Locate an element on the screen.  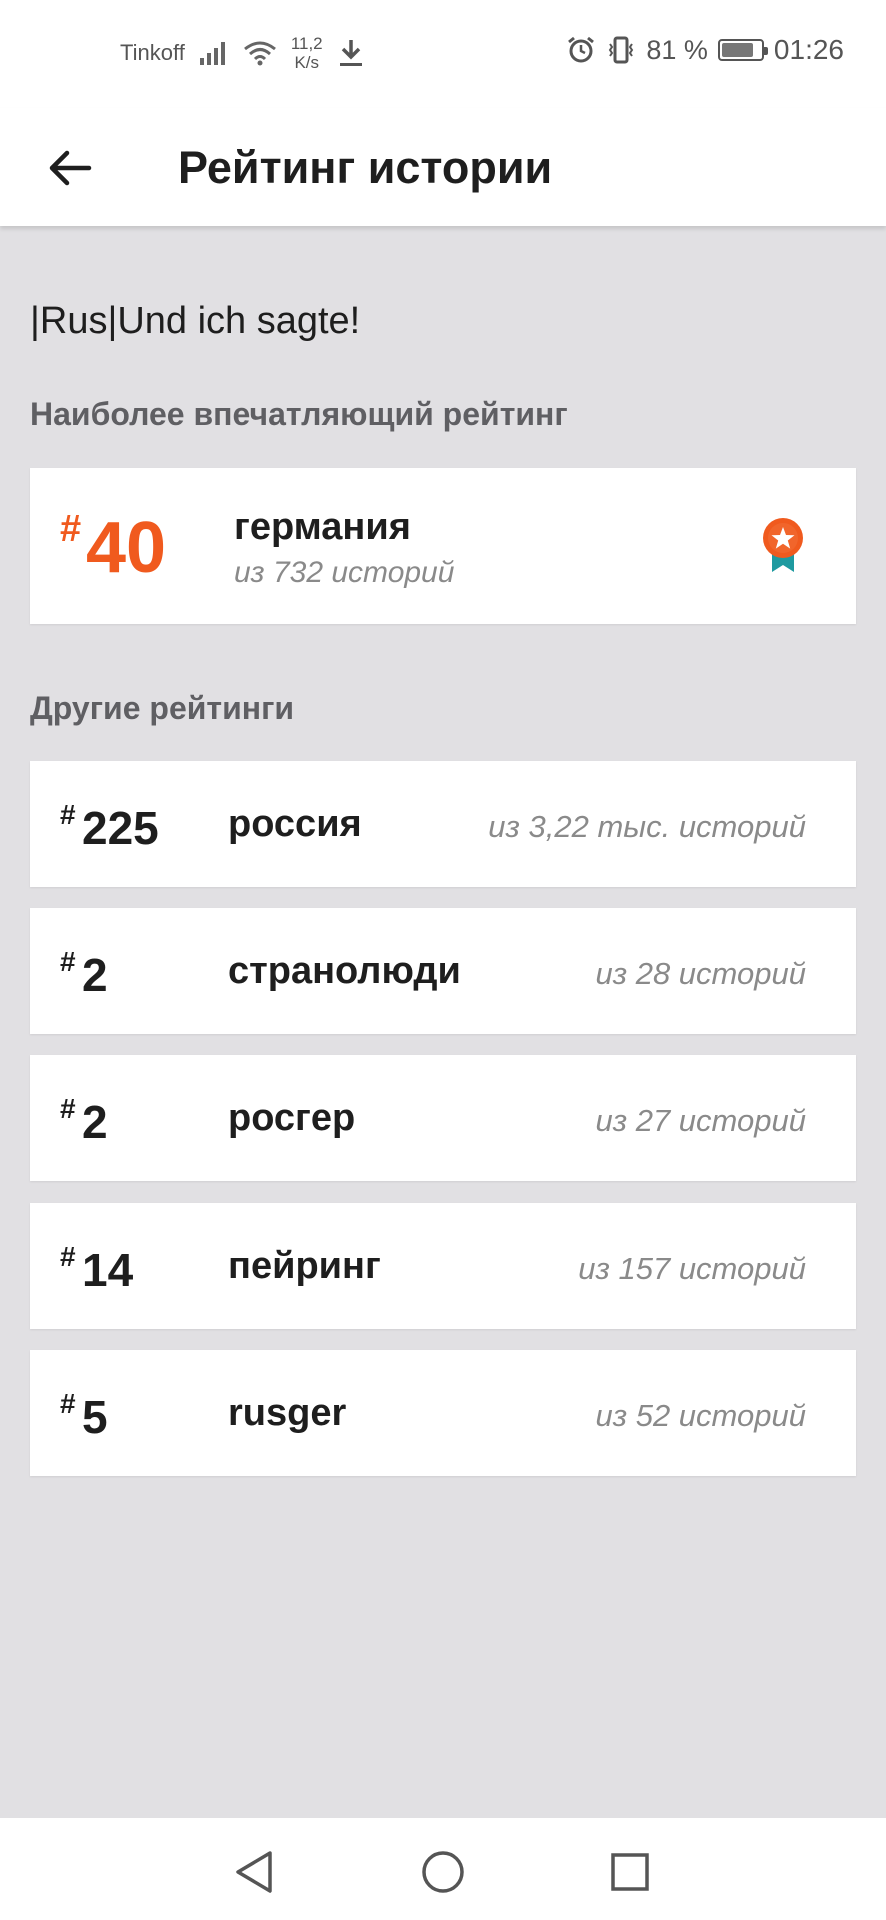
arrow-left-icon is located at coordinates (70, 168).